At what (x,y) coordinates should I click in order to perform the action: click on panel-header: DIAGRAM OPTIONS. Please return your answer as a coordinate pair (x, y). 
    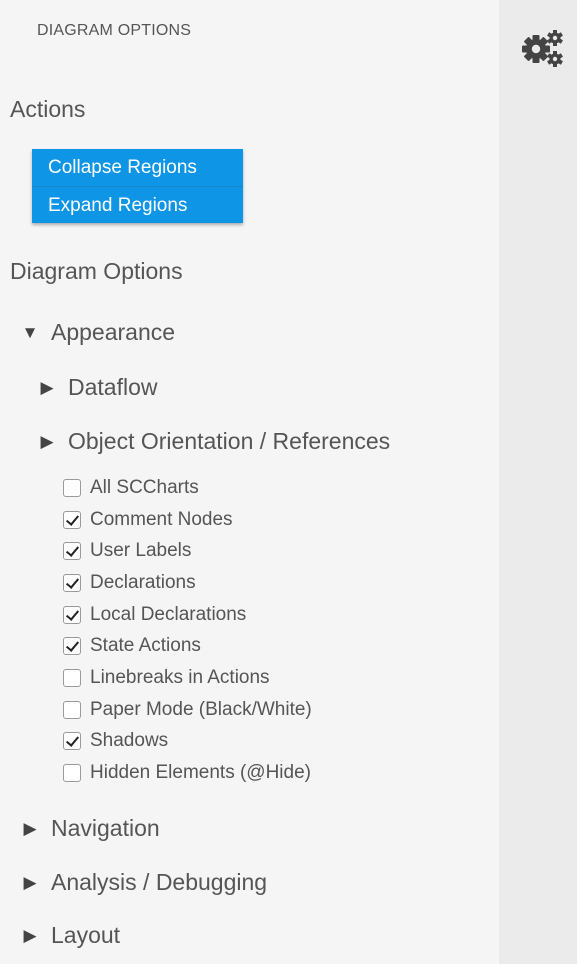
    Looking at the image, I should click on (114, 30).